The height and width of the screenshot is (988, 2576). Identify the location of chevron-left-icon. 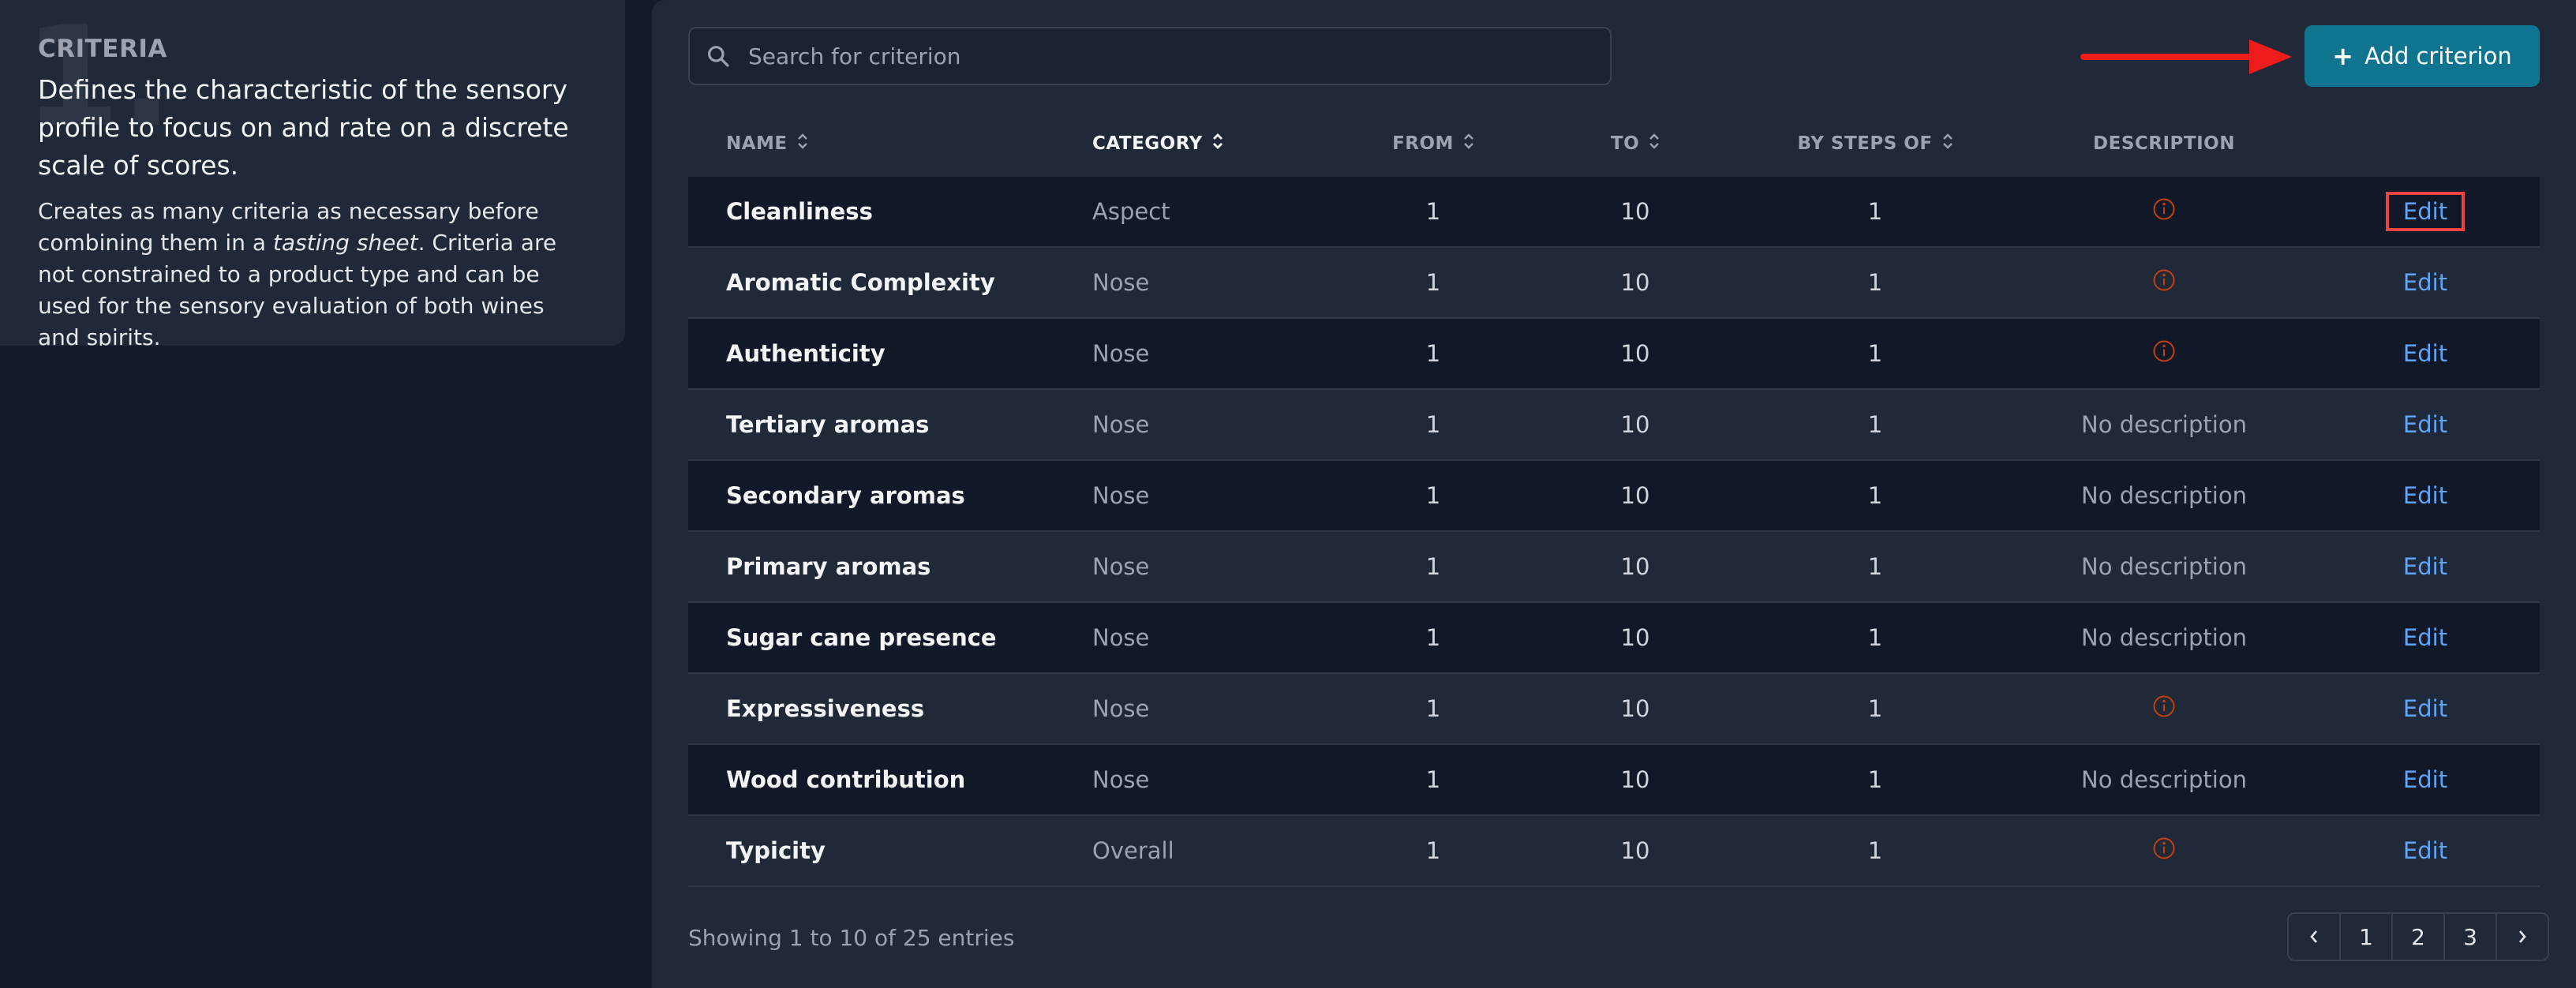
(2313, 937).